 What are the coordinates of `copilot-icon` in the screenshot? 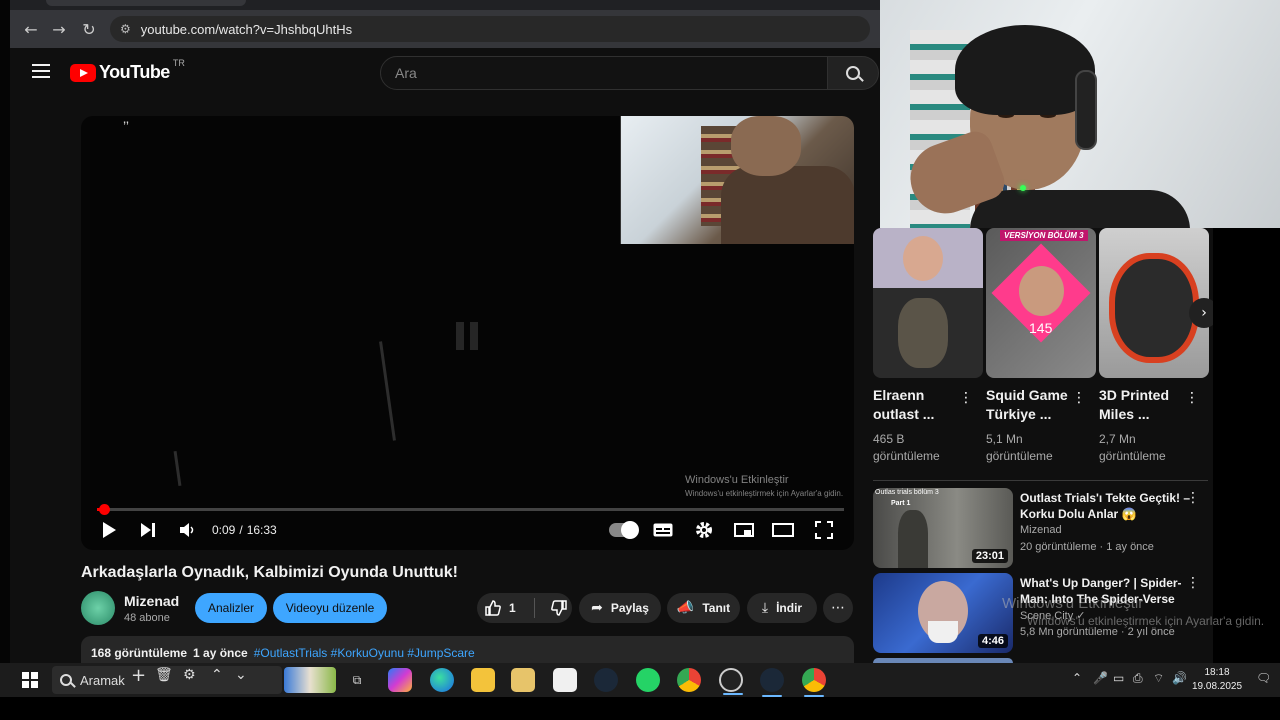 It's located at (400, 680).